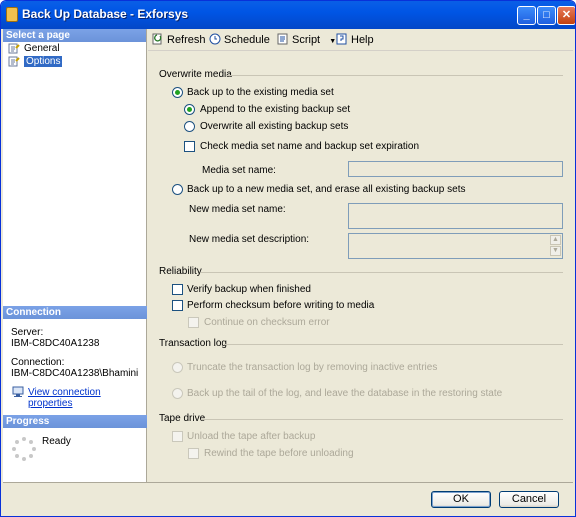 Image resolution: width=576 pixels, height=517 pixels. Describe the element at coordinates (38, 362) in the screenshot. I see `connection-label: Connection:` at that location.